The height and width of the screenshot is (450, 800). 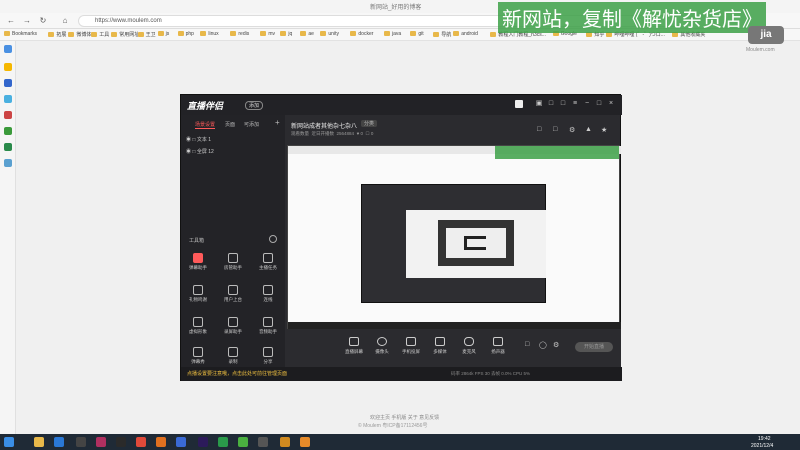 What do you see at coordinates (100, 34) in the screenshot?
I see `bookmark-item: 工具` at bounding box center [100, 34].